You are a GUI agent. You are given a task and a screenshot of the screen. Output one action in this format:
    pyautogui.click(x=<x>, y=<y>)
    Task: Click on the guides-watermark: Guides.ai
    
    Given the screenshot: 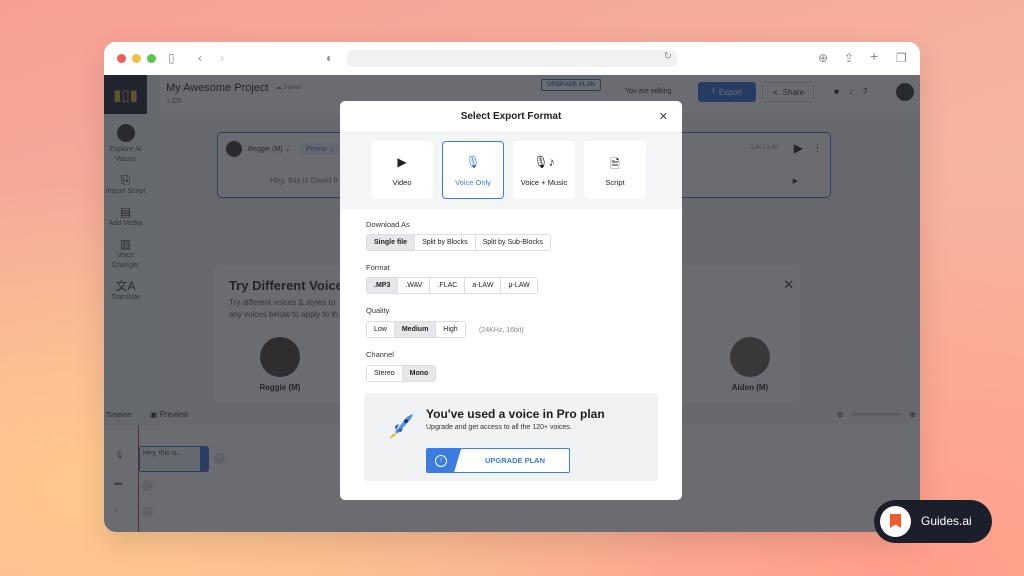 What is the action you would take?
    pyautogui.click(x=933, y=514)
    